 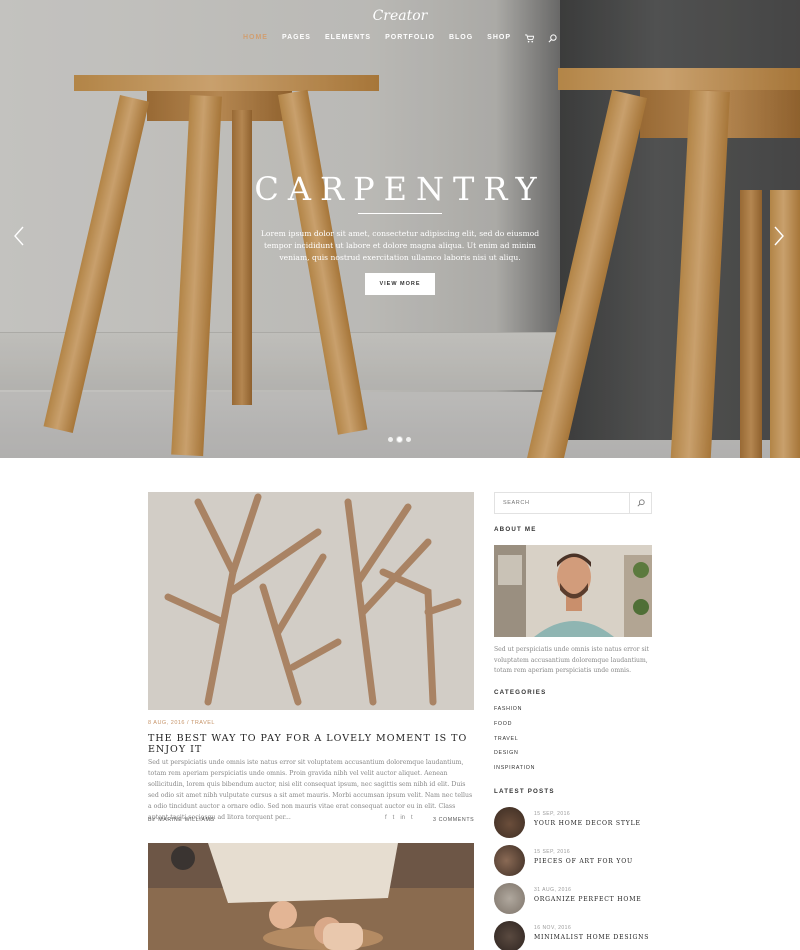 I want to click on post-featured-image, so click(x=311, y=601).